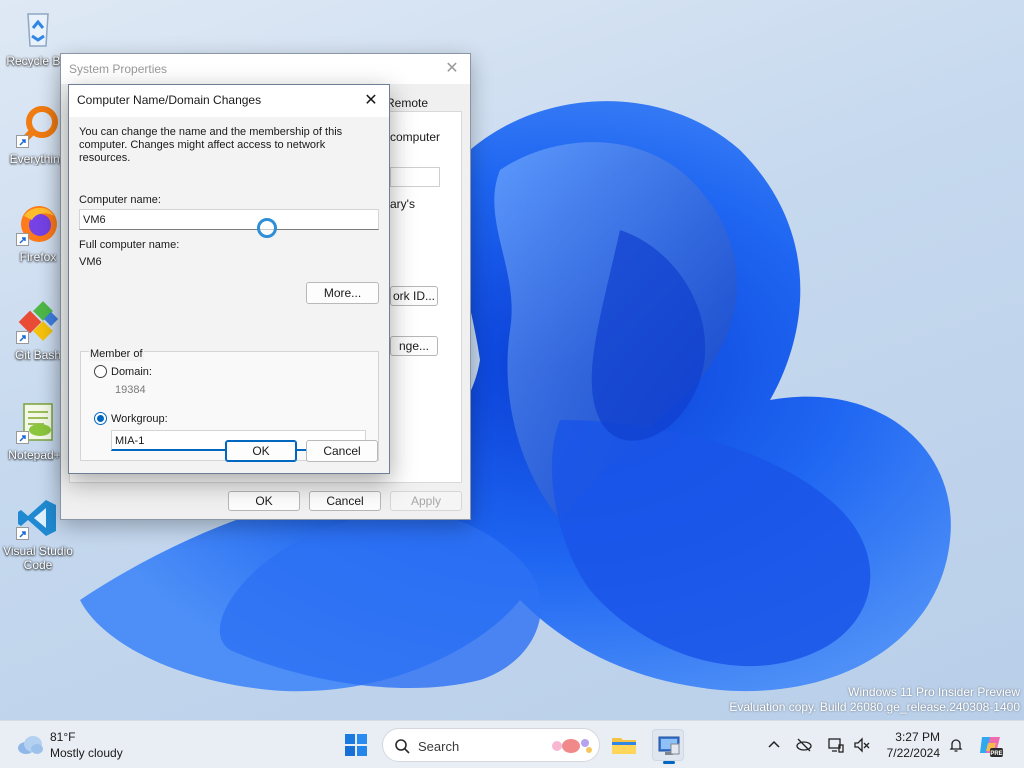 This screenshot has height=768, width=1024. What do you see at coordinates (862, 745) in the screenshot?
I see `volume-muted-icon` at bounding box center [862, 745].